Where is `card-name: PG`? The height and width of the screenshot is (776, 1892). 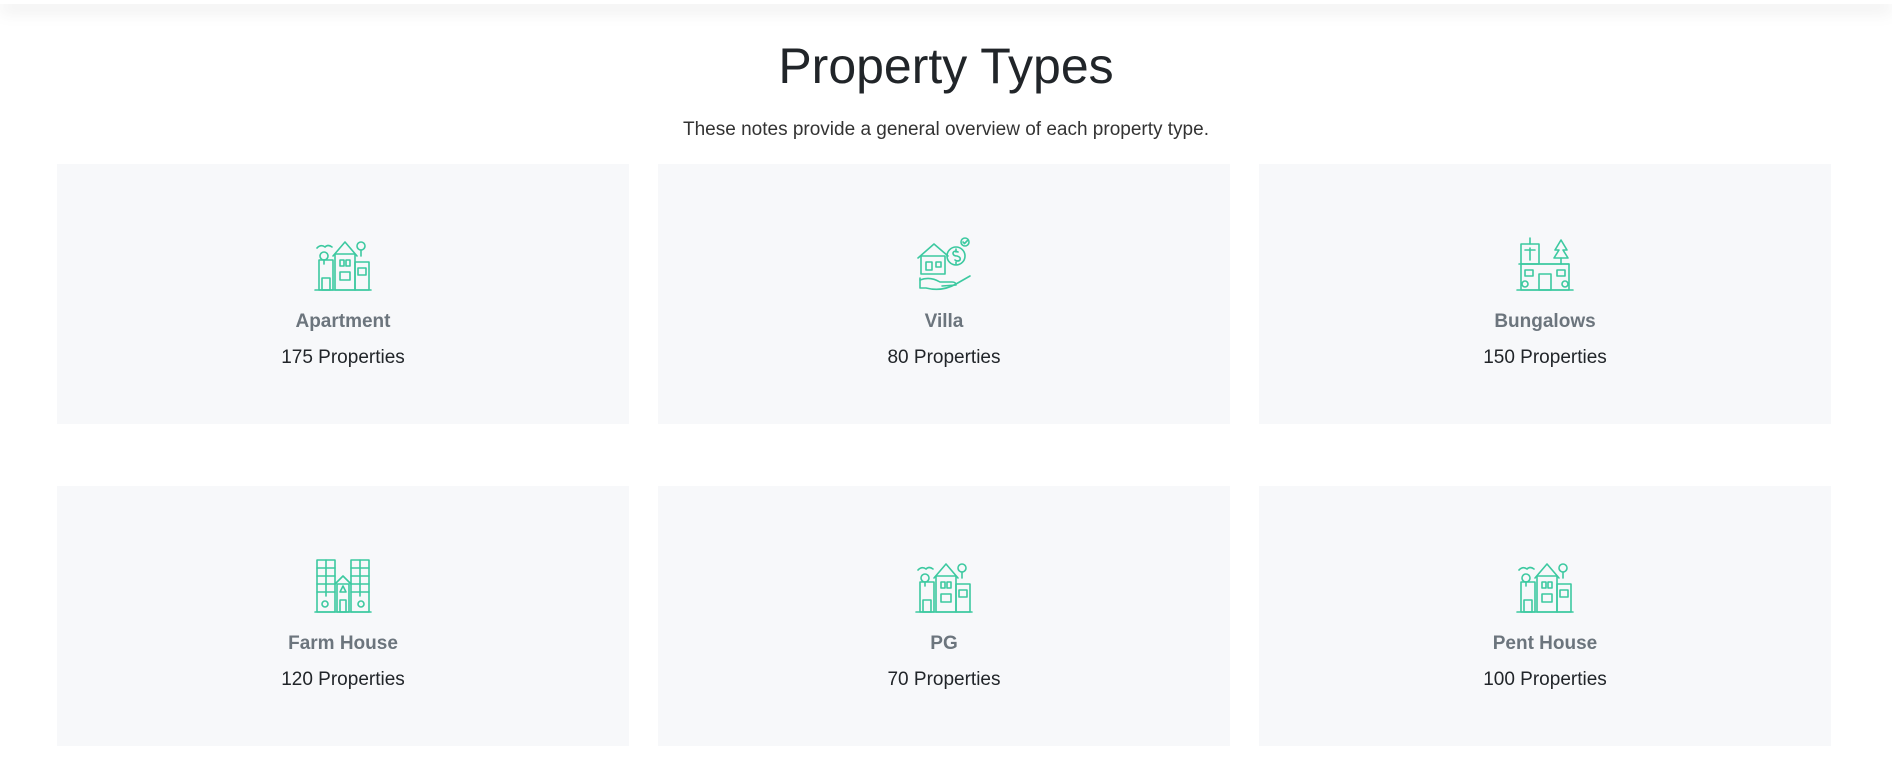 card-name: PG is located at coordinates (944, 643).